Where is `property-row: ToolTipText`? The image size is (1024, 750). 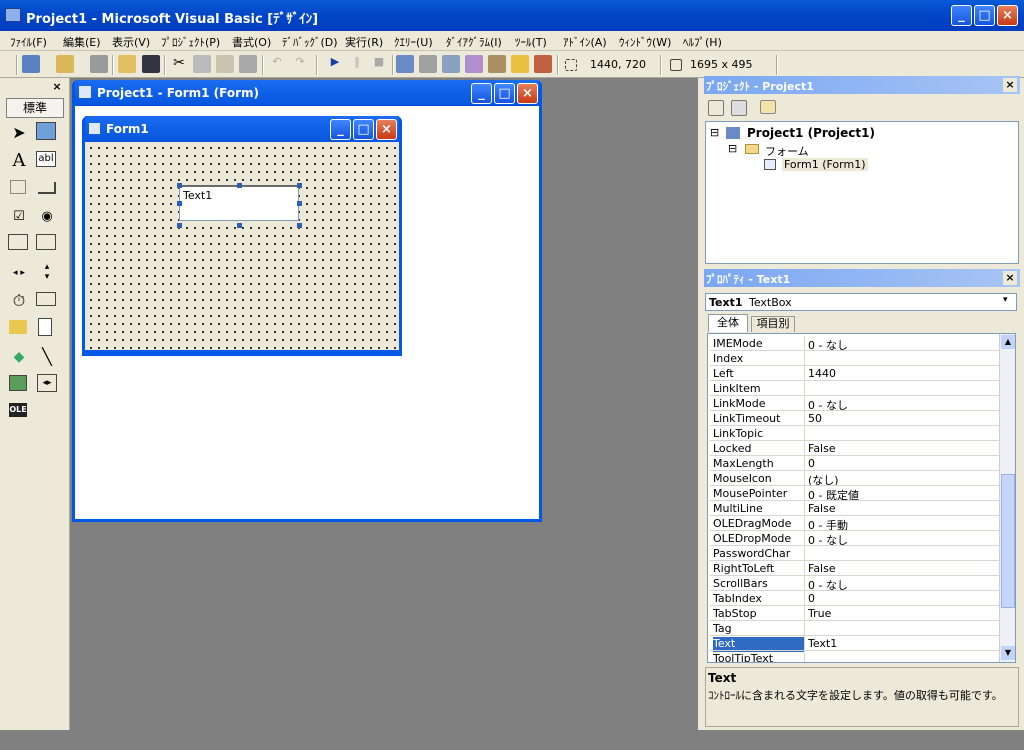
property-row: ToolTipText is located at coordinates (855, 656).